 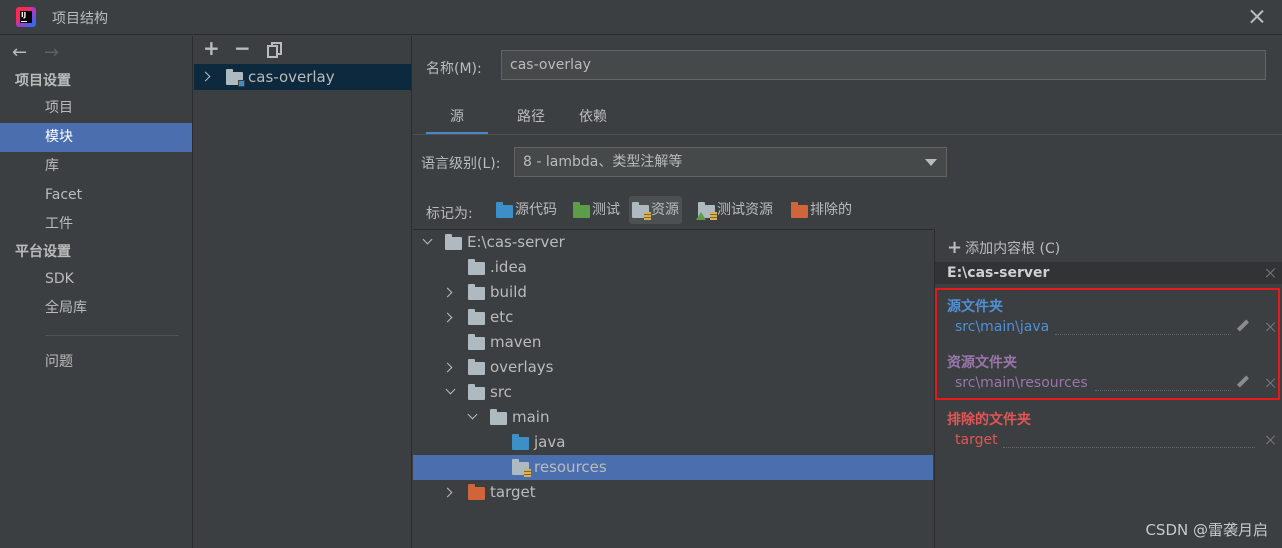 I want to click on tree-row-etc: etc, so click(x=673, y=317).